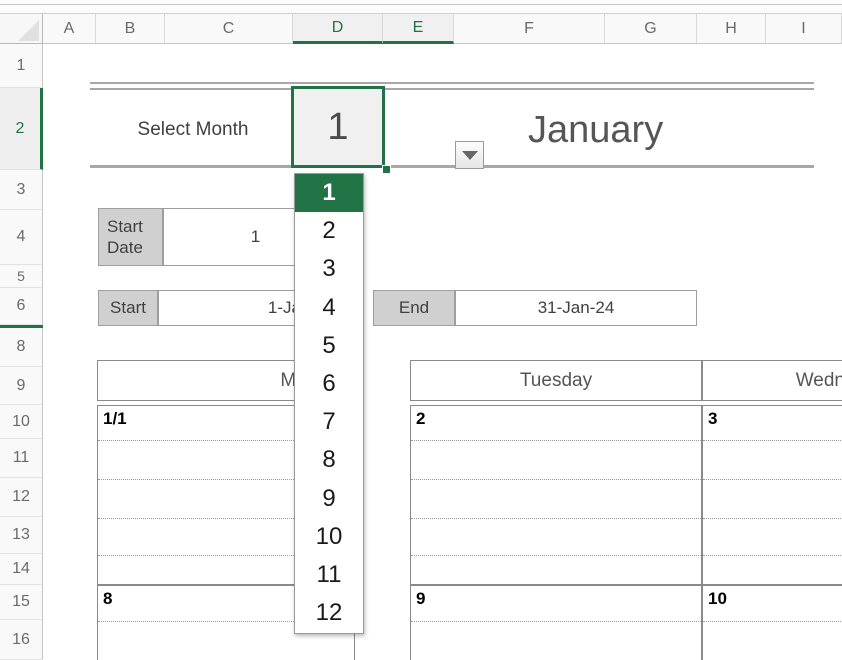 This screenshot has height=660, width=842. Describe the element at coordinates (421, 418) in the screenshot. I see `calendar-daynum: 2` at that location.